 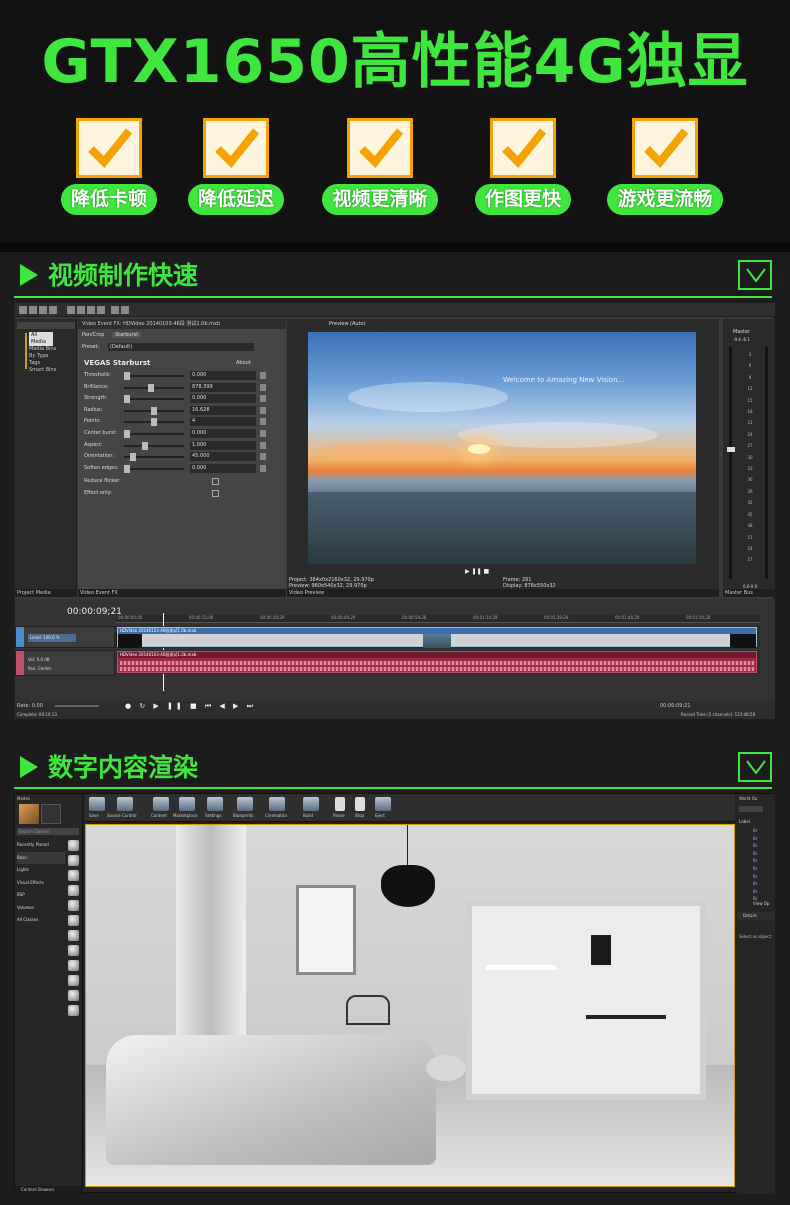 I want to click on chevron-down-icon, so click(x=755, y=275).